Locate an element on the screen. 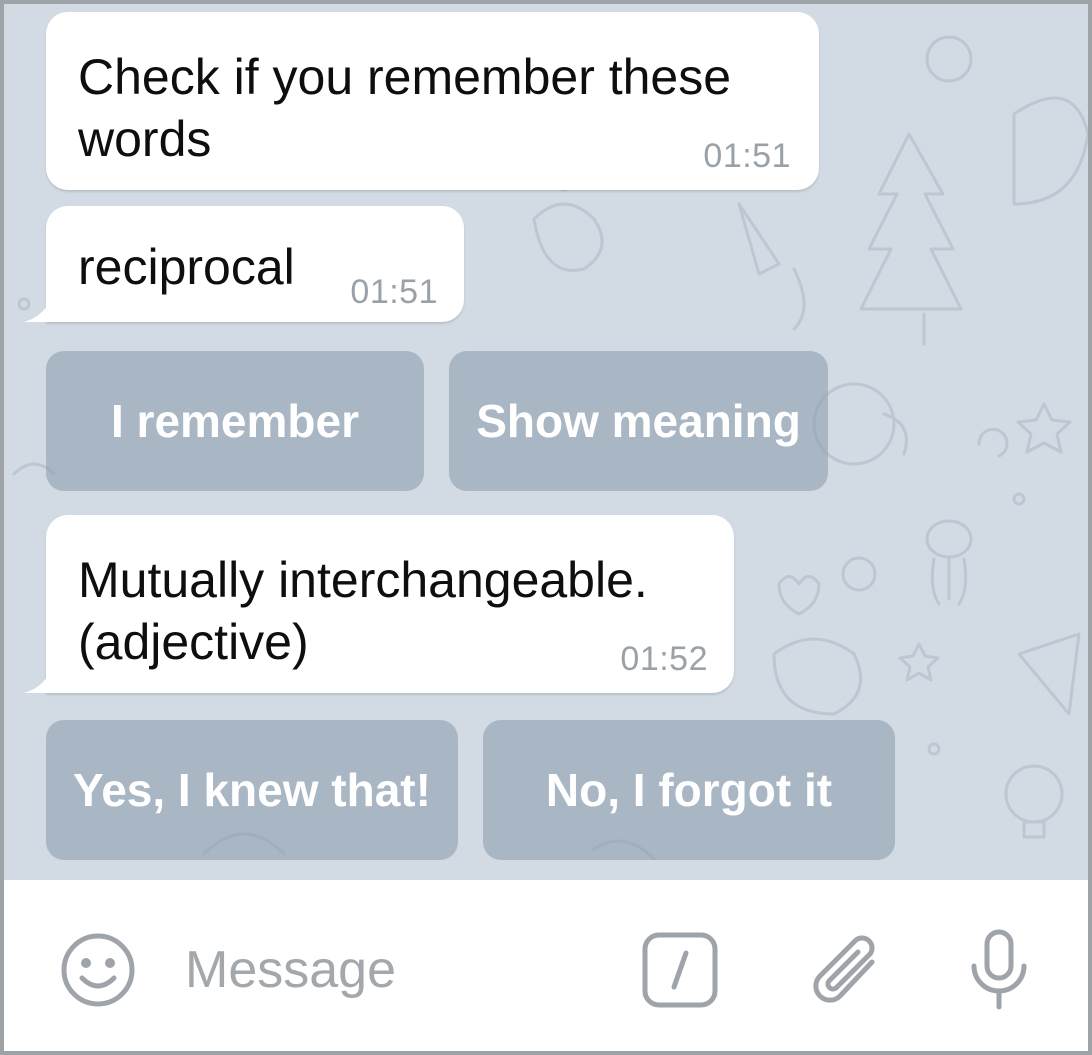  show-meaning-button: Show meaning is located at coordinates (638, 421).